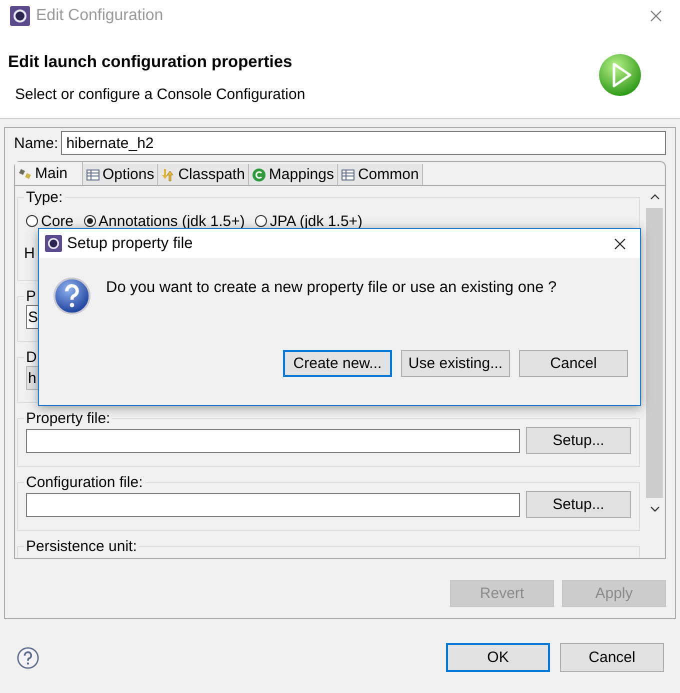  What do you see at coordinates (50, 221) in the screenshot?
I see `radio-option: Core` at bounding box center [50, 221].